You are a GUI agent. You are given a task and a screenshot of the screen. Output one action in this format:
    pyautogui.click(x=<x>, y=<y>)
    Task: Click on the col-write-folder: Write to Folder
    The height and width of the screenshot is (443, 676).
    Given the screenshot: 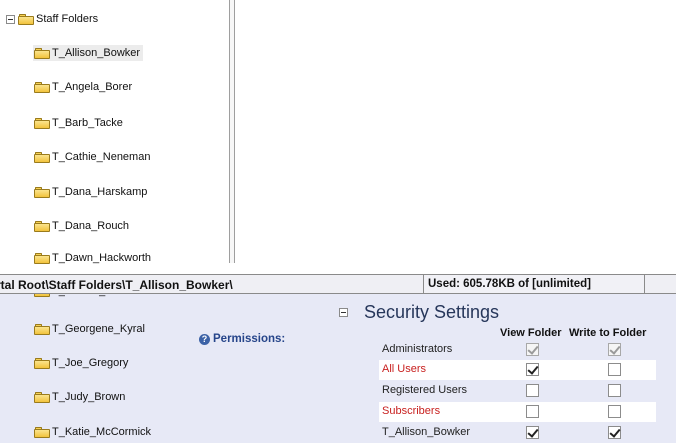 What is the action you would take?
    pyautogui.click(x=608, y=333)
    